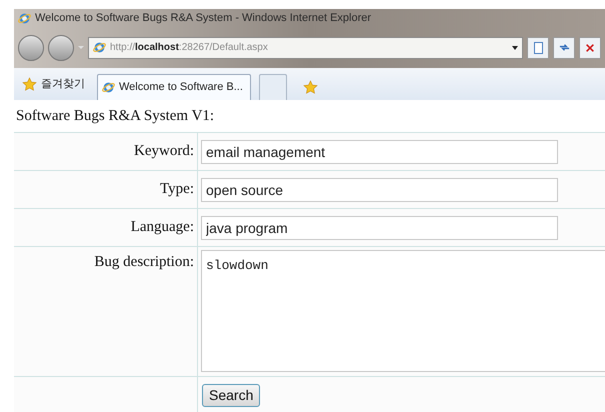  What do you see at coordinates (53, 84) in the screenshot?
I see `favorites-button: 즐겨찾기` at bounding box center [53, 84].